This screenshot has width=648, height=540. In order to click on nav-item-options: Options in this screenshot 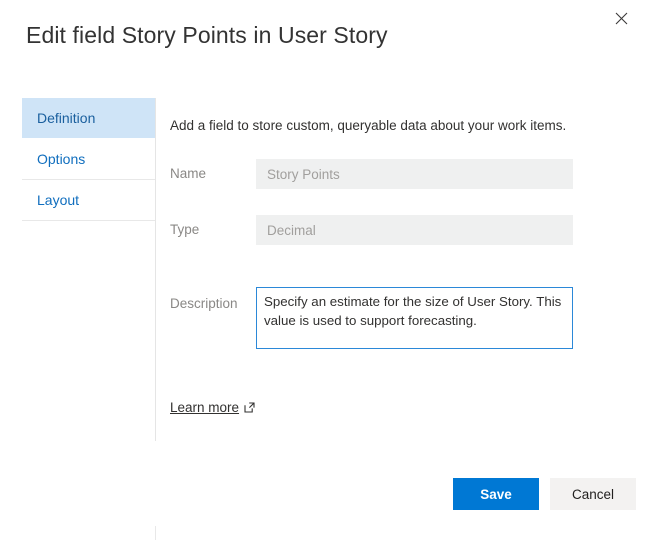, I will do `click(88, 159)`.